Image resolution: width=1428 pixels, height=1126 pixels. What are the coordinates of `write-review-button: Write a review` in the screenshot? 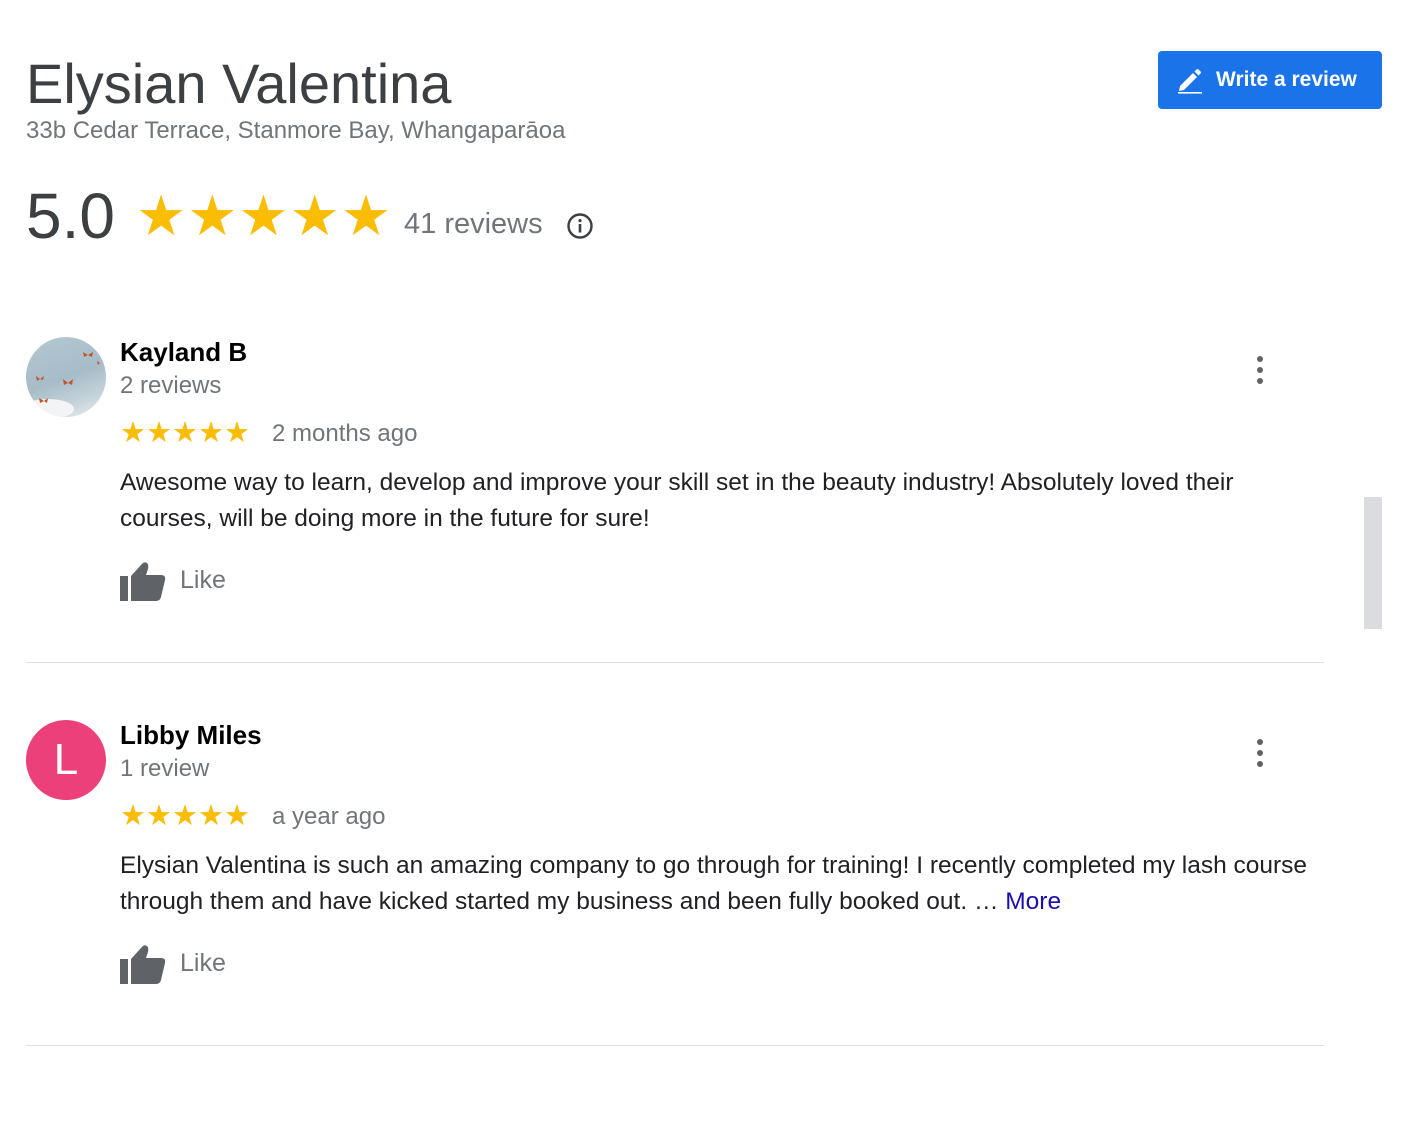 It's located at (1270, 80).